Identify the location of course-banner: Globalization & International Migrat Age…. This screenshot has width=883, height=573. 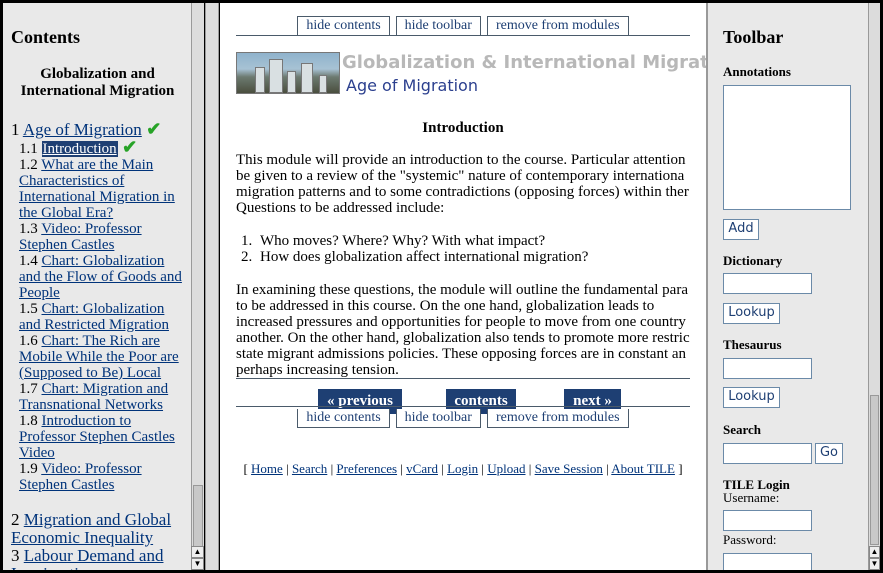
(471, 74).